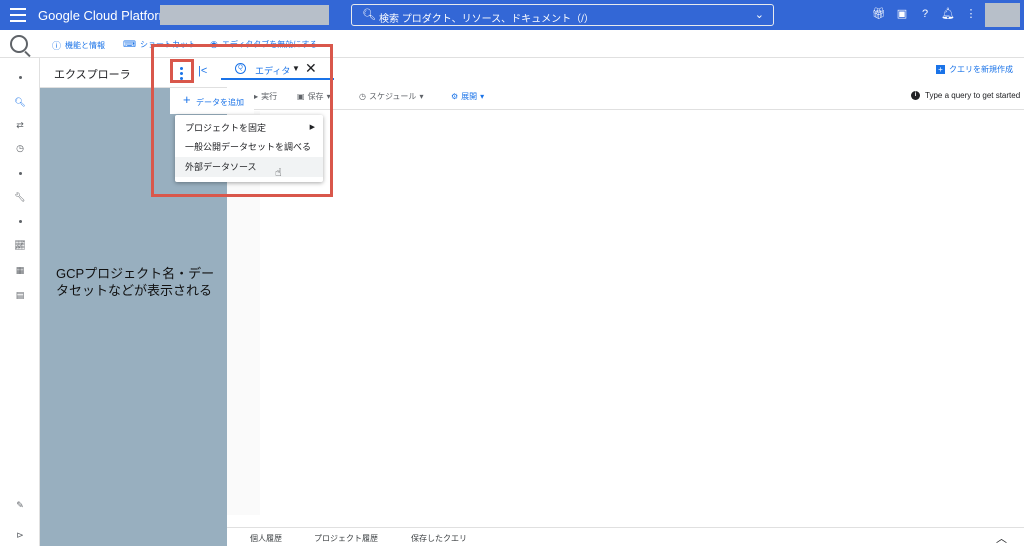  What do you see at coordinates (625, 96) in the screenshot?
I see `editor-toolbar` at bounding box center [625, 96].